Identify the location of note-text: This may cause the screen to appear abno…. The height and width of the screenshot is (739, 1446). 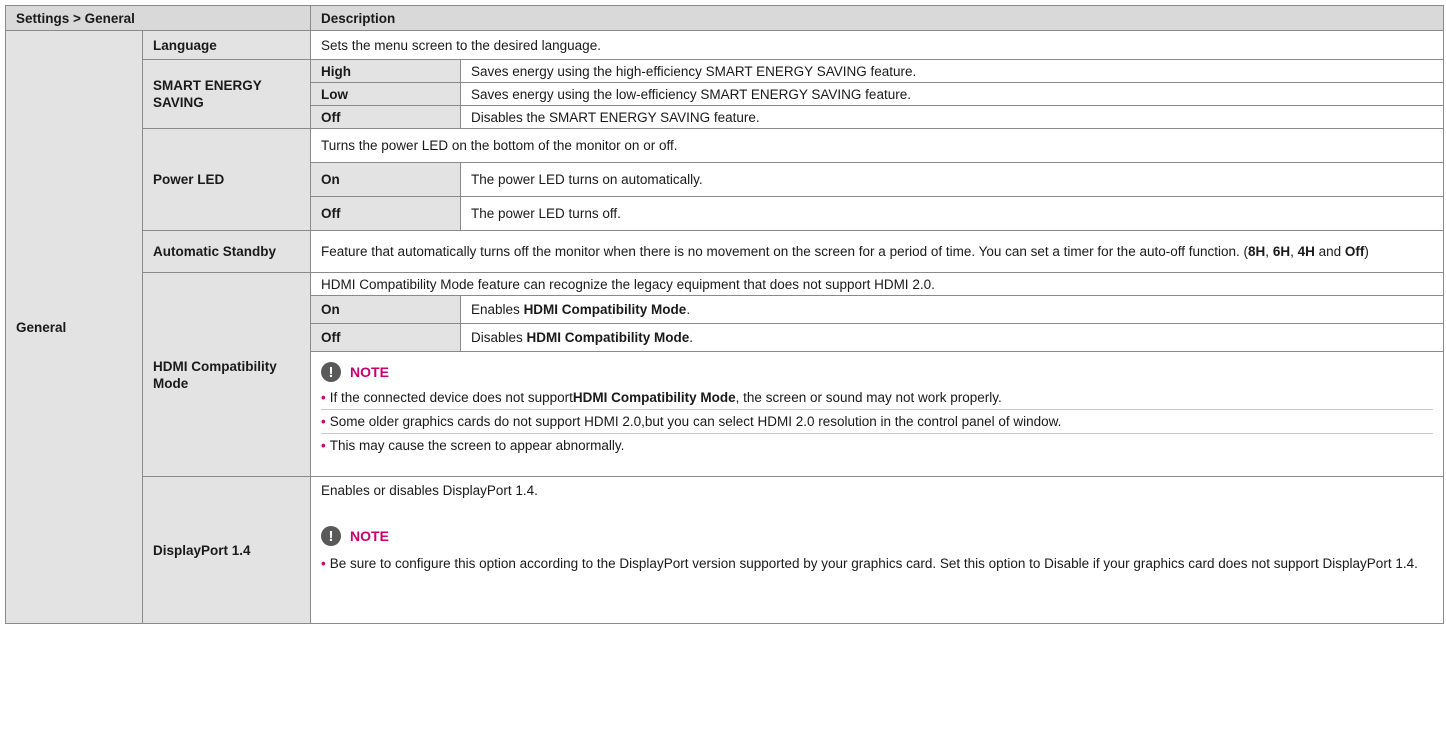
(477, 445).